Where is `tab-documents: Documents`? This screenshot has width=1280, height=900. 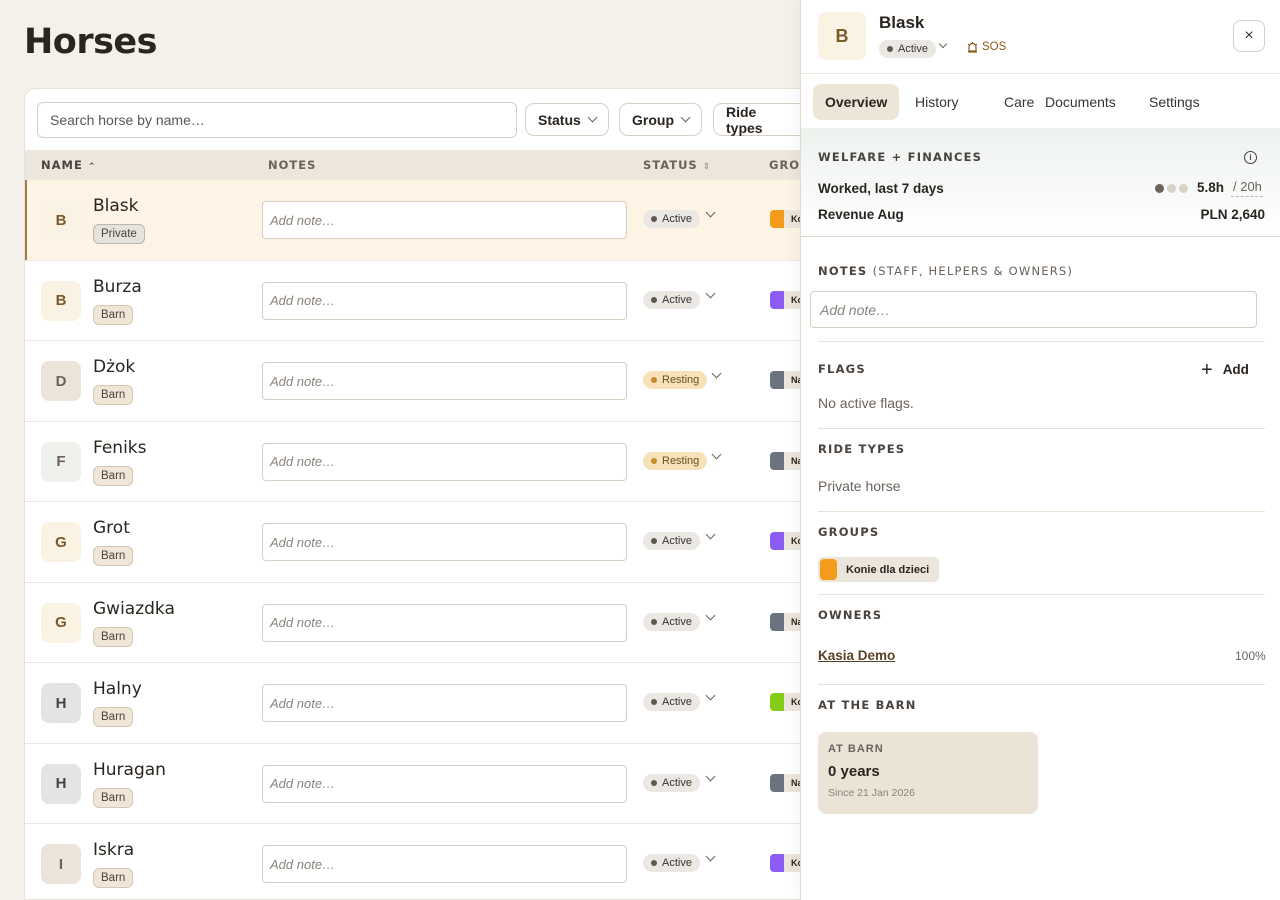
tab-documents: Documents is located at coordinates (1080, 102).